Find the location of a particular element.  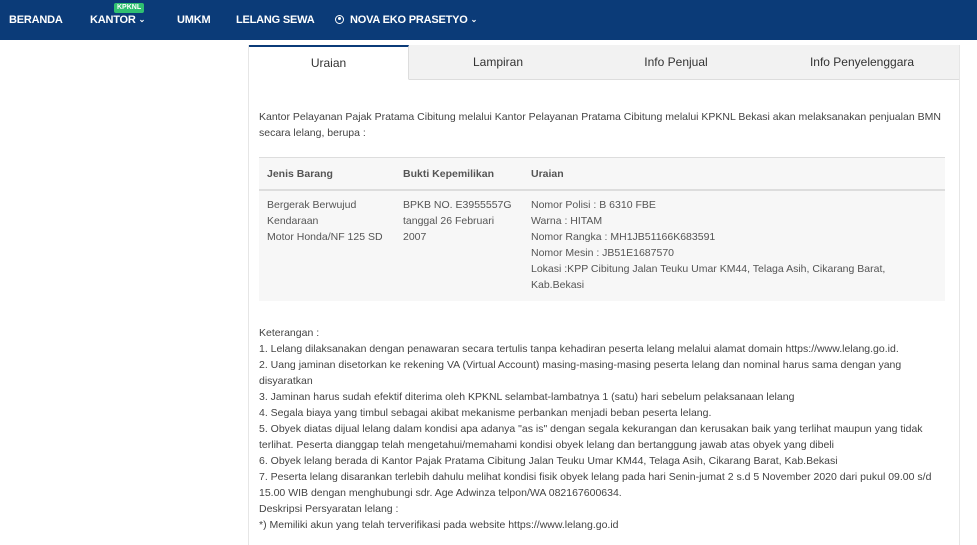

header-bukti-kepemilikan: Bukti Kepemilikan is located at coordinates (459, 174).